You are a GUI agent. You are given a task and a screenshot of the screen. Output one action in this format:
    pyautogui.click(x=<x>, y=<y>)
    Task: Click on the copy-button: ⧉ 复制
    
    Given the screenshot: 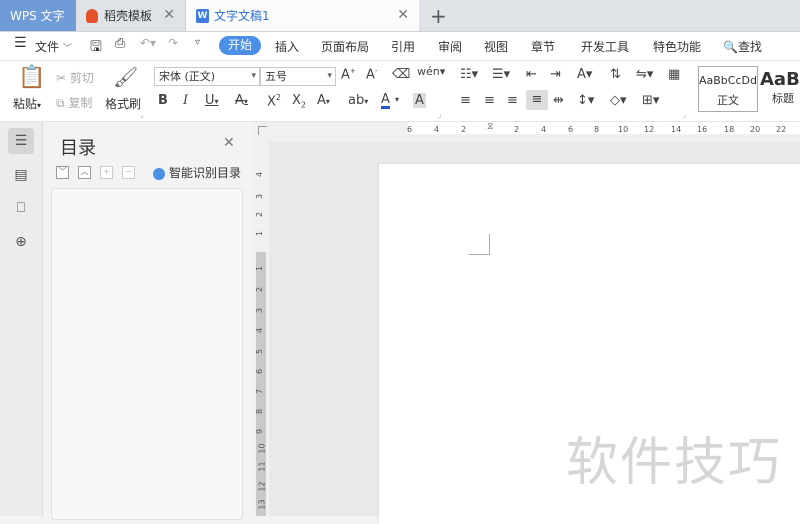 What is the action you would take?
    pyautogui.click(x=74, y=102)
    